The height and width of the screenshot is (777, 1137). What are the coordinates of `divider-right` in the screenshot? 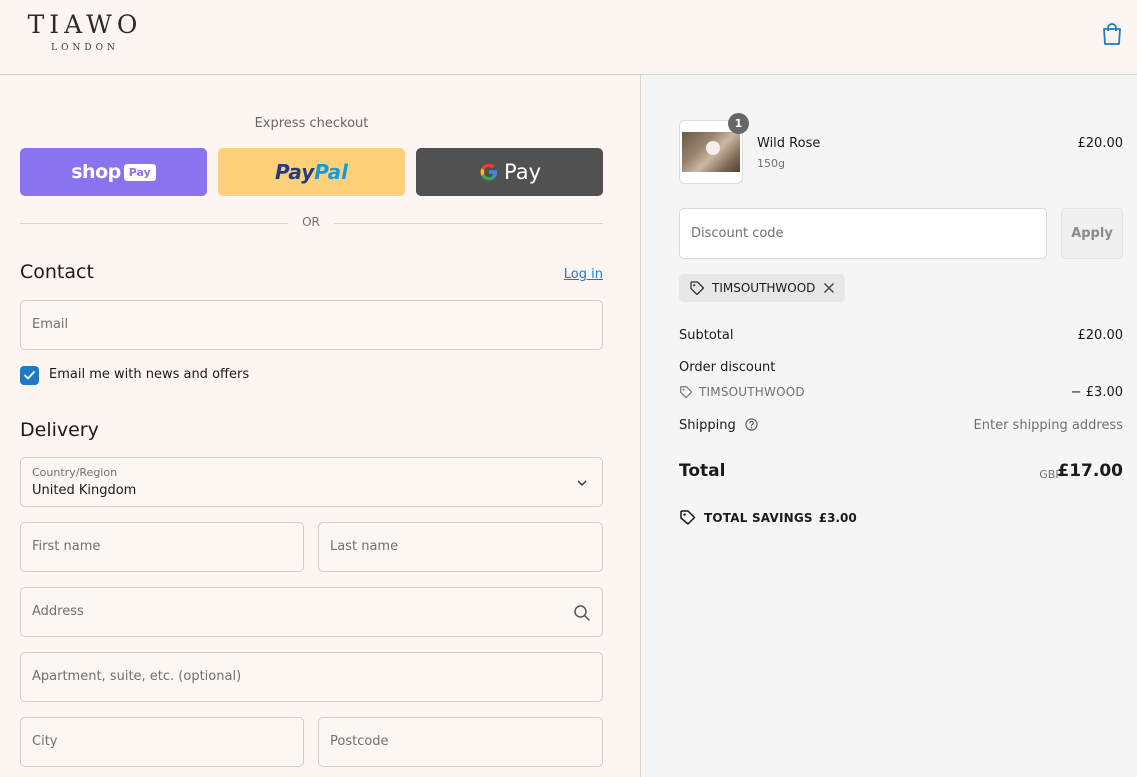 It's located at (468, 223).